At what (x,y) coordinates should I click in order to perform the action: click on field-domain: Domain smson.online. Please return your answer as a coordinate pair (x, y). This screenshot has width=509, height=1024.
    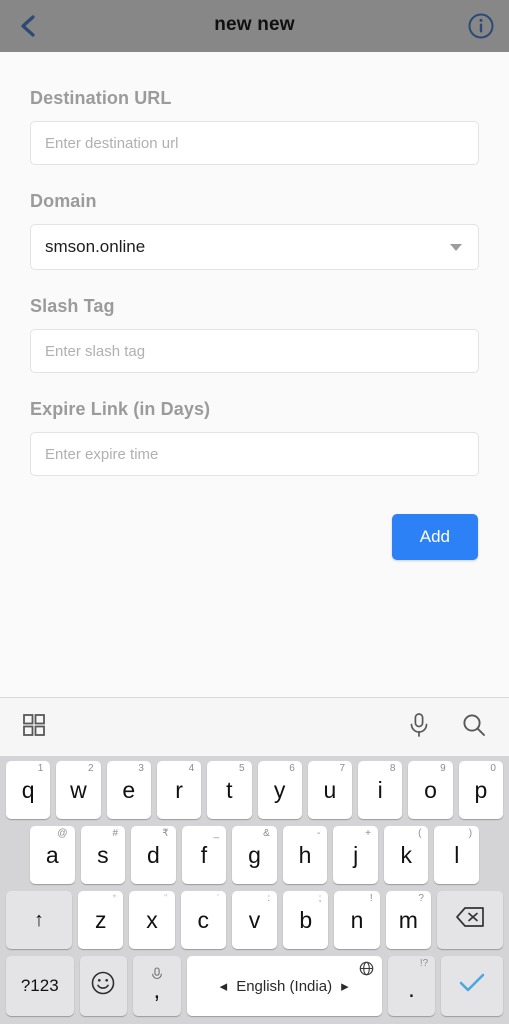
    Looking at the image, I should click on (254, 230).